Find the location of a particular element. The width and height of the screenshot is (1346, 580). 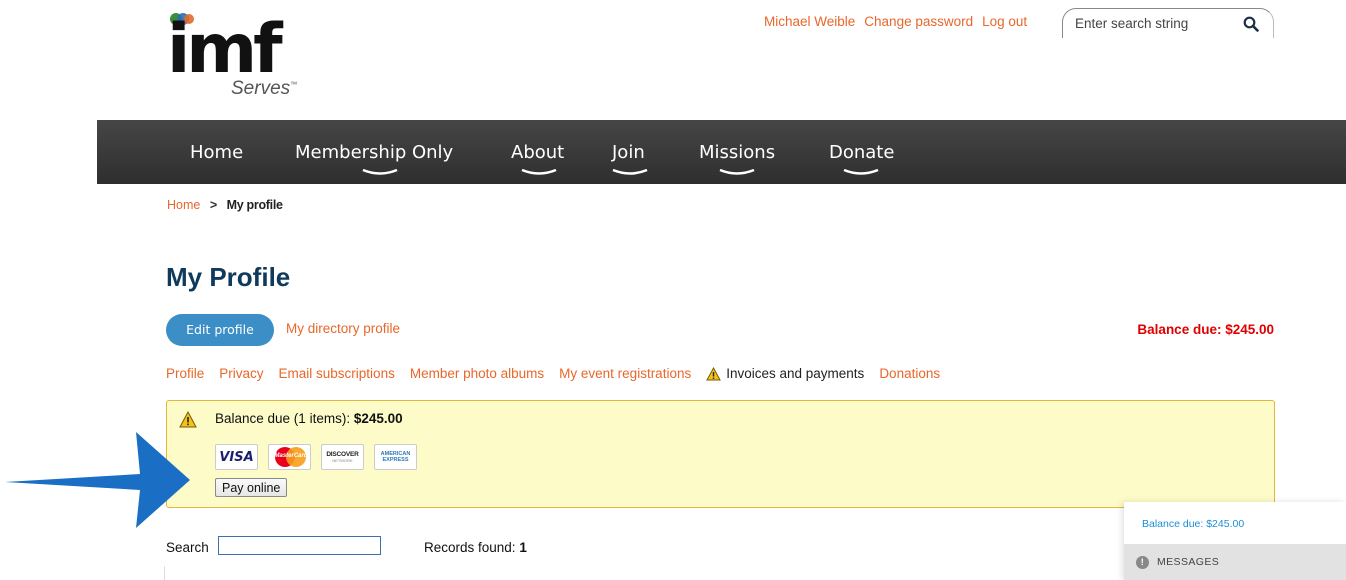

records-count: 1 is located at coordinates (523, 547).